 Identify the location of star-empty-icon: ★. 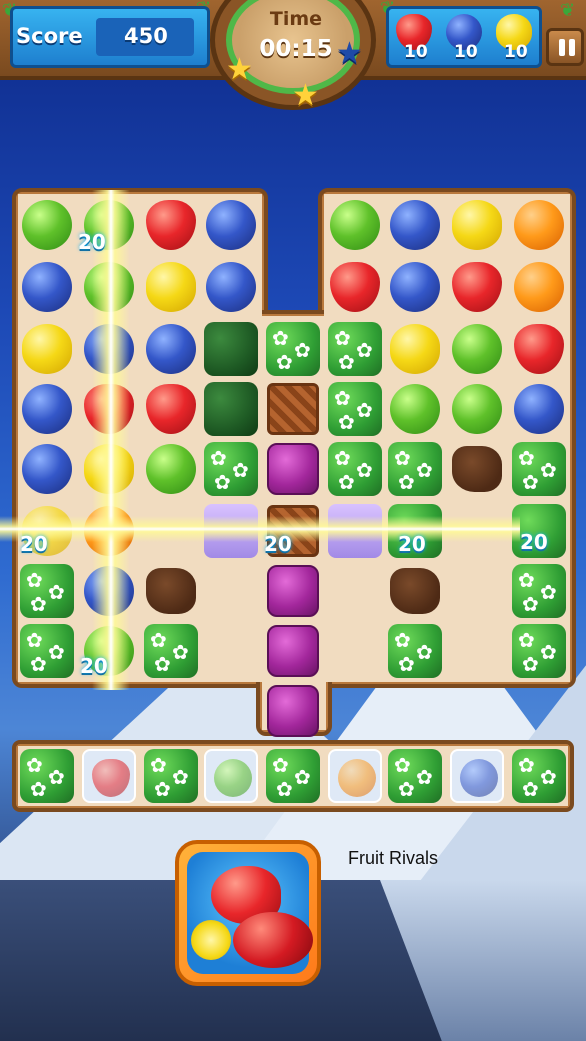
(349, 53).